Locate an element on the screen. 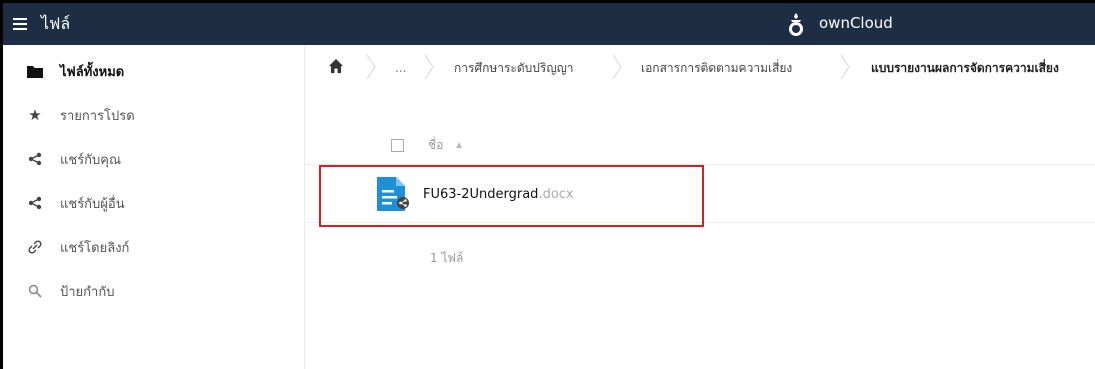 This screenshot has width=1095, height=369. select-all-checkbox is located at coordinates (397, 145).